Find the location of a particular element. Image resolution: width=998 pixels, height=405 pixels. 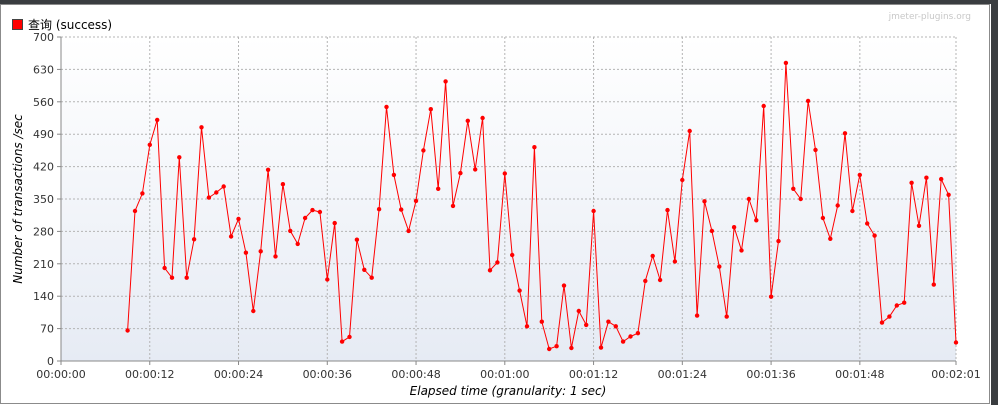

x-axis-title: Elapsed time (granularity: 1 sec) is located at coordinates (508, 391).